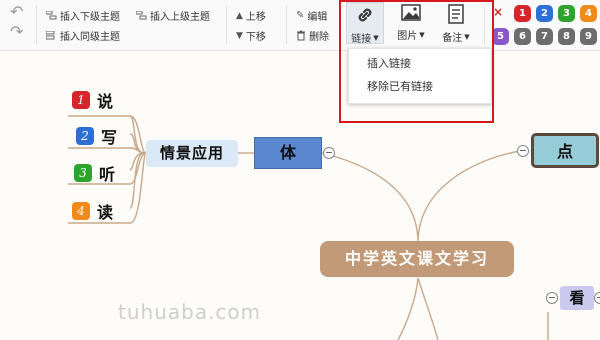 The width and height of the screenshot is (600, 340). Describe the element at coordinates (239, 35) in the screenshot. I see `arrow-down-icon: ▼` at that location.